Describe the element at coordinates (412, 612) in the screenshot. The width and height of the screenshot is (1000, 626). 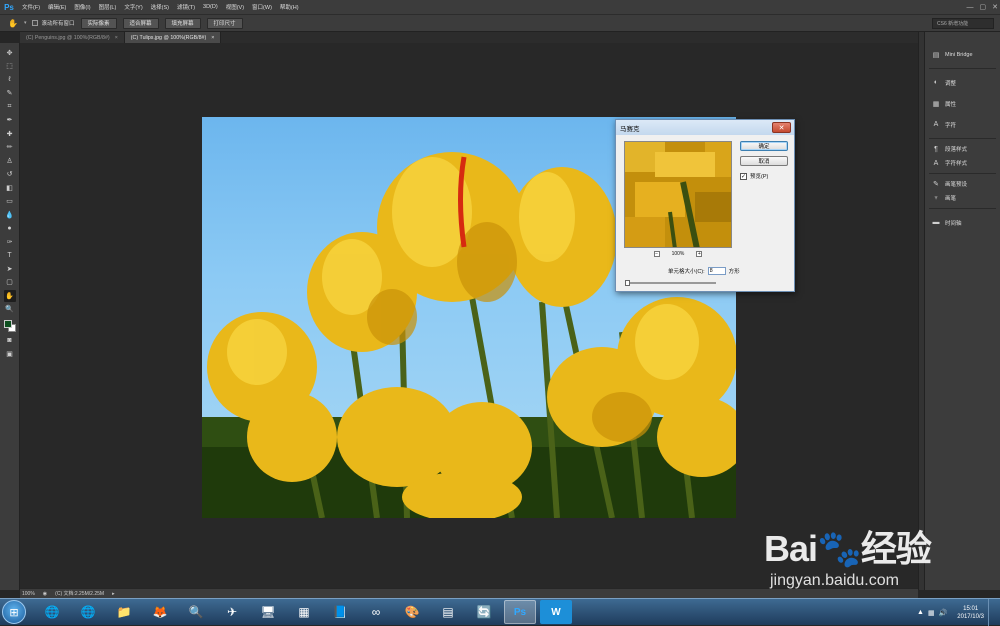
I see `paint-icon: 🎨` at that location.